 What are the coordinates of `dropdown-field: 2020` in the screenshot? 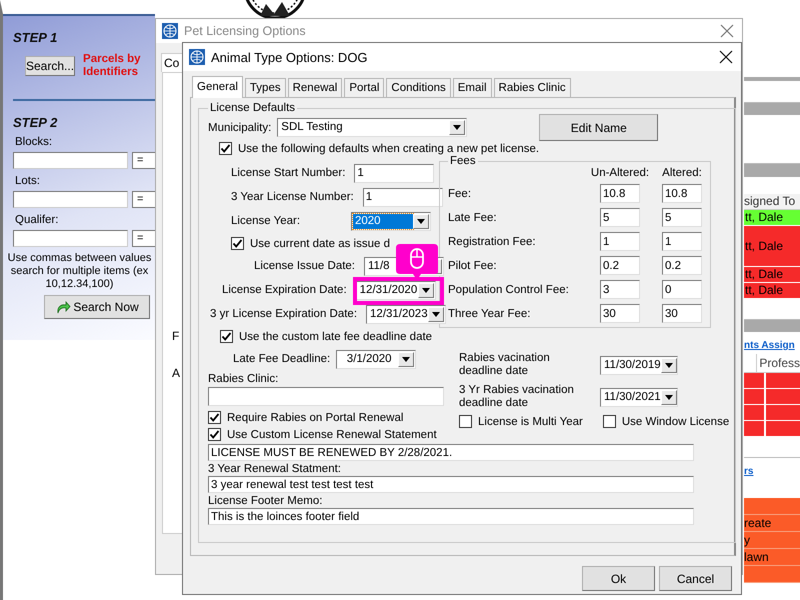 It's located at (391, 221).